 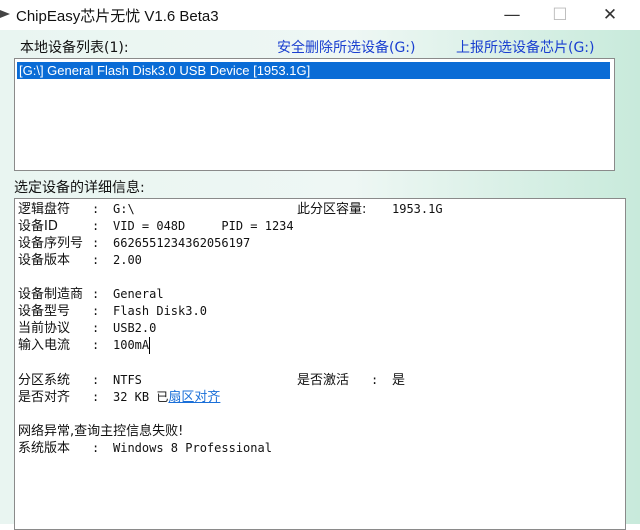 What do you see at coordinates (44, 328) in the screenshot?
I see `key-protocol: 当前协议` at bounding box center [44, 328].